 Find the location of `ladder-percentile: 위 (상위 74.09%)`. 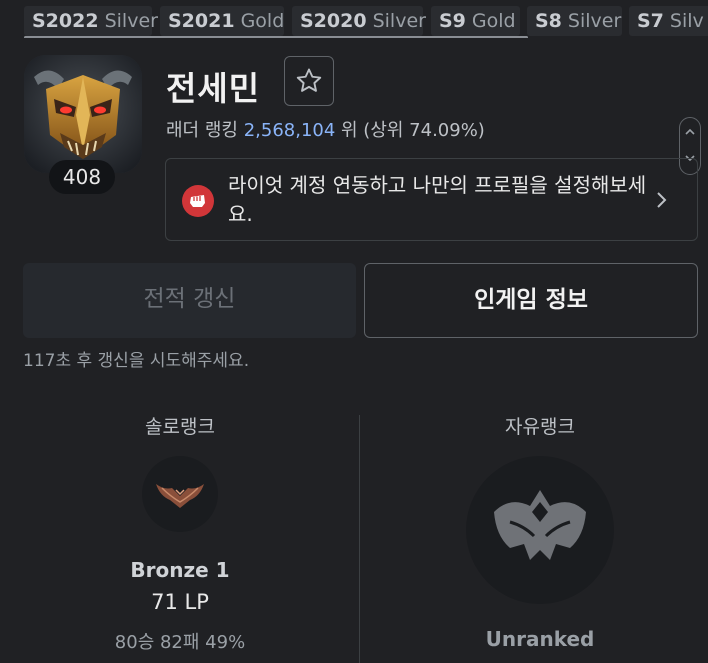

ladder-percentile: 위 (상위 74.09%) is located at coordinates (410, 130).